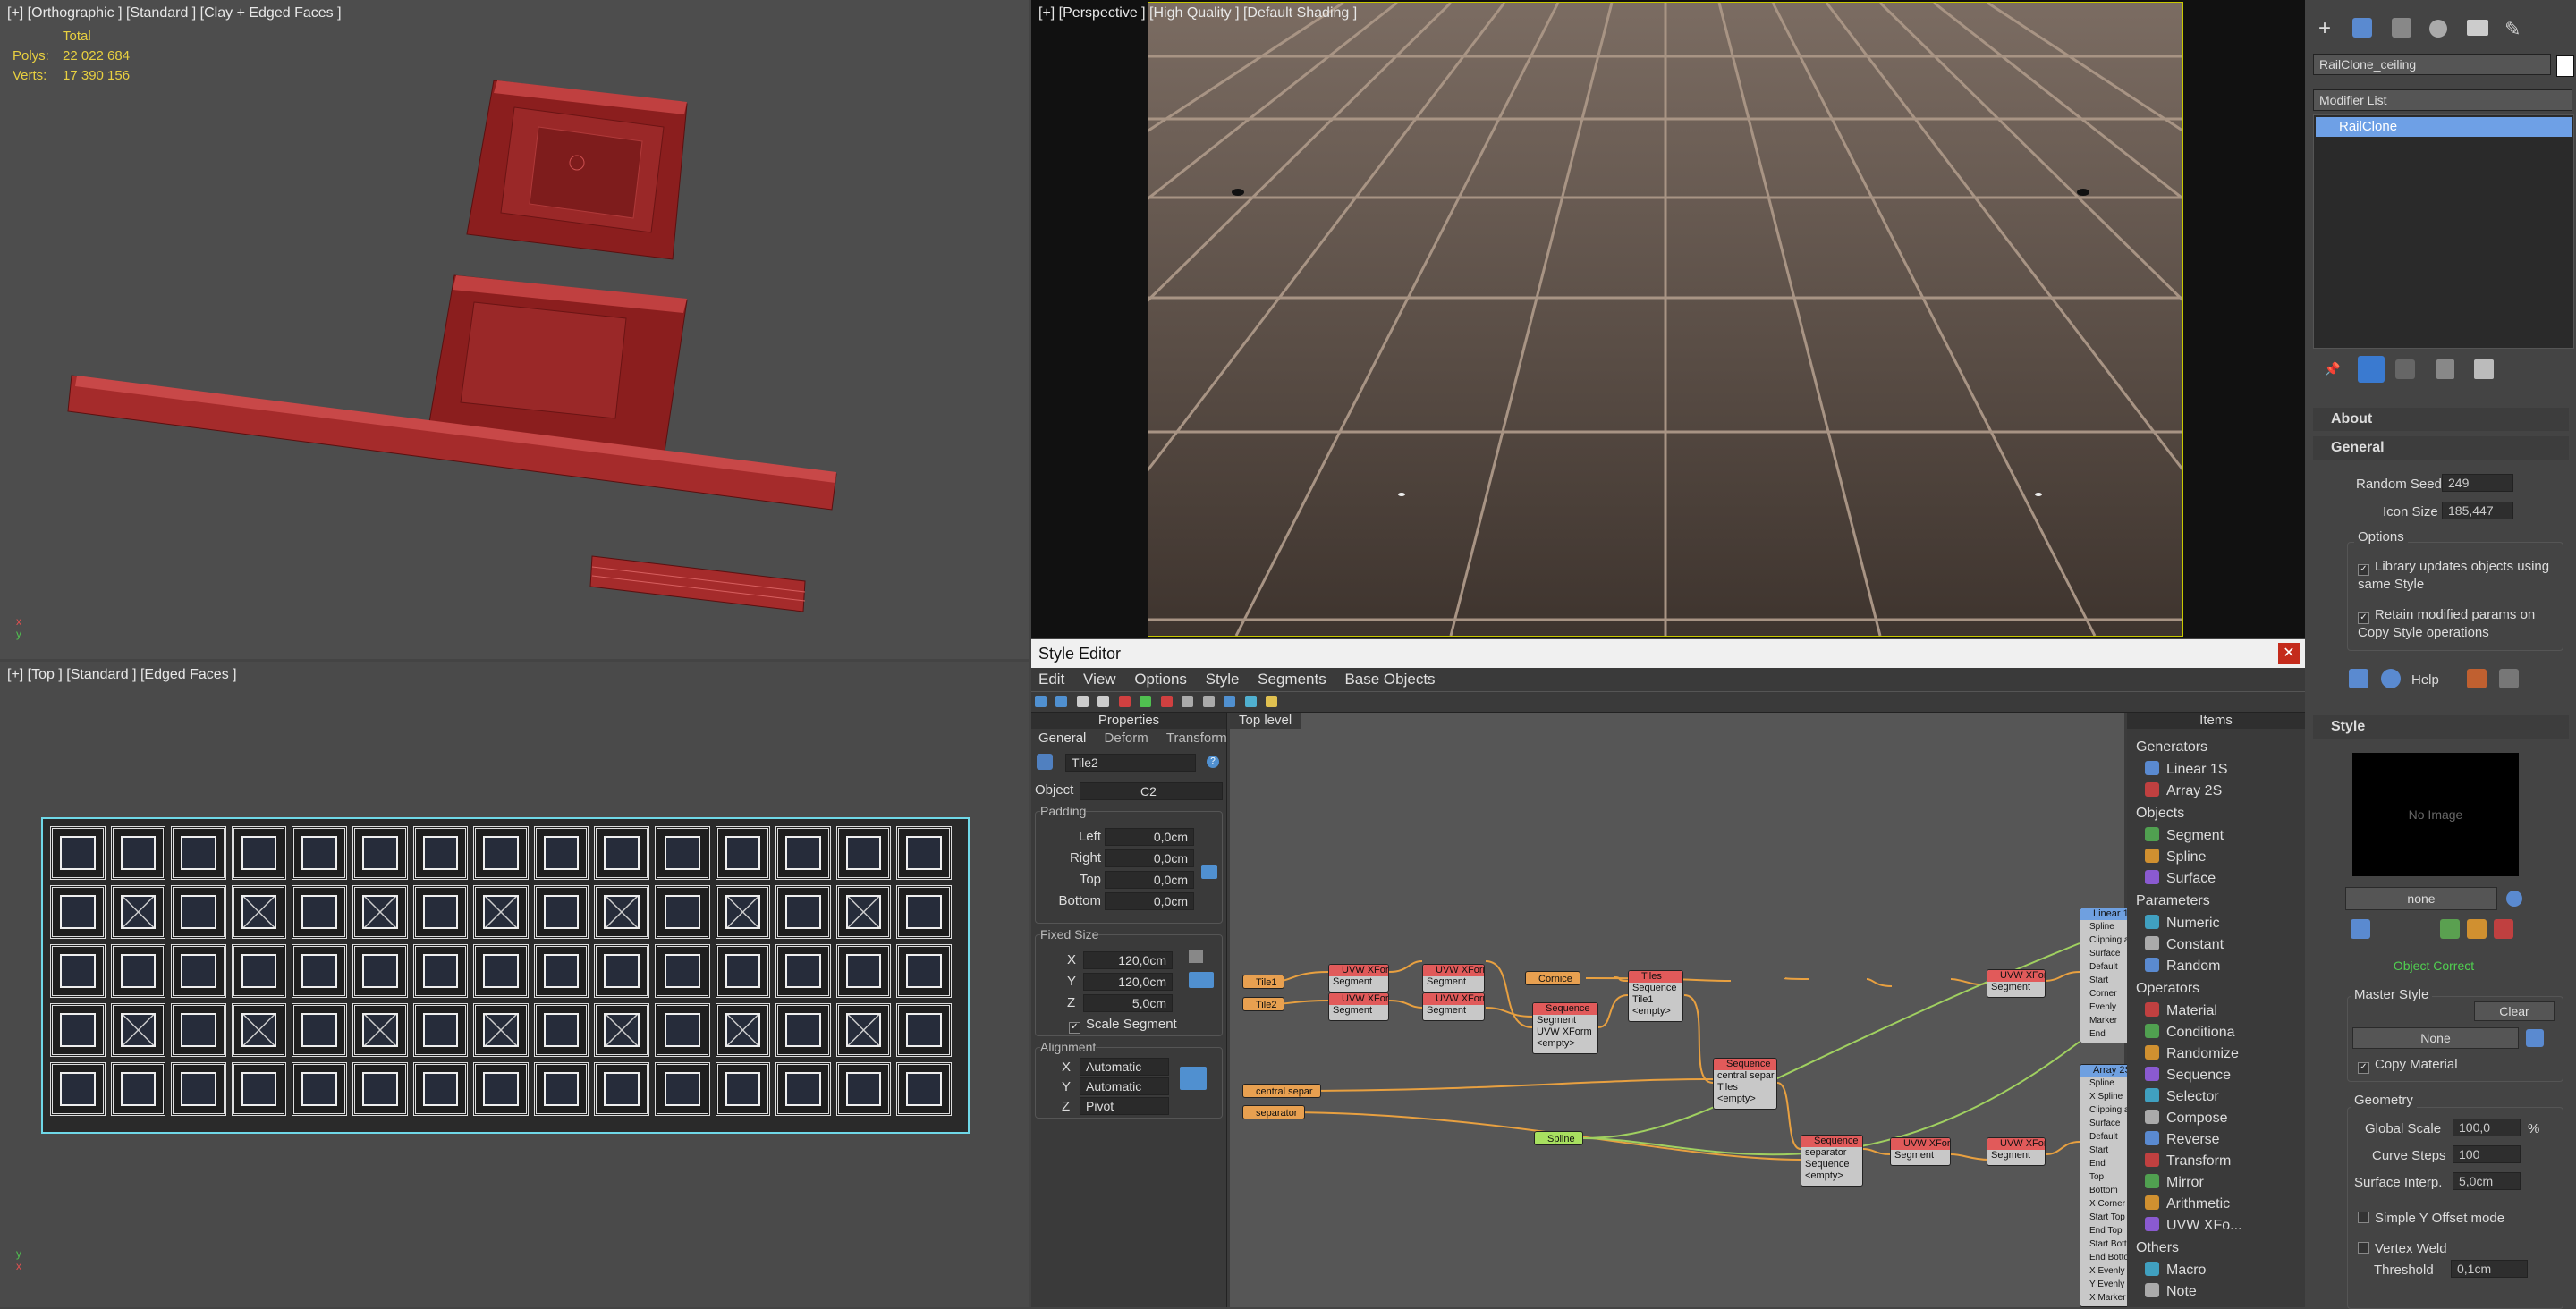  I want to click on marker-icon, so click(1271, 701).